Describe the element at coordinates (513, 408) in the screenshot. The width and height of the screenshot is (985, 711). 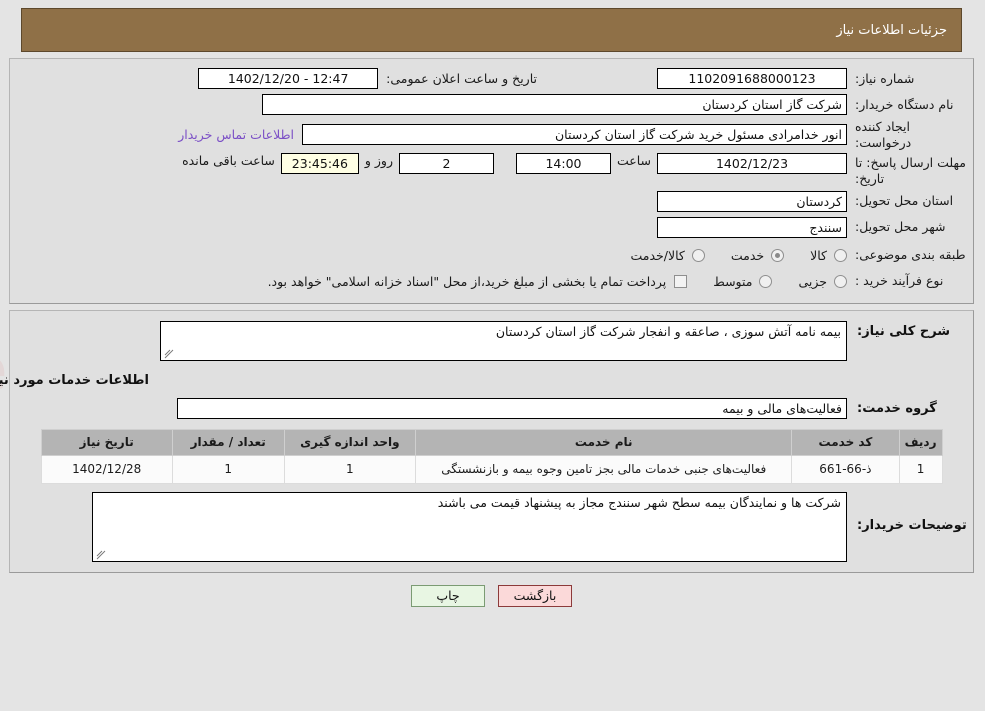
I see `service-group-value: فعالیت‌های مالی و بیمه` at that location.